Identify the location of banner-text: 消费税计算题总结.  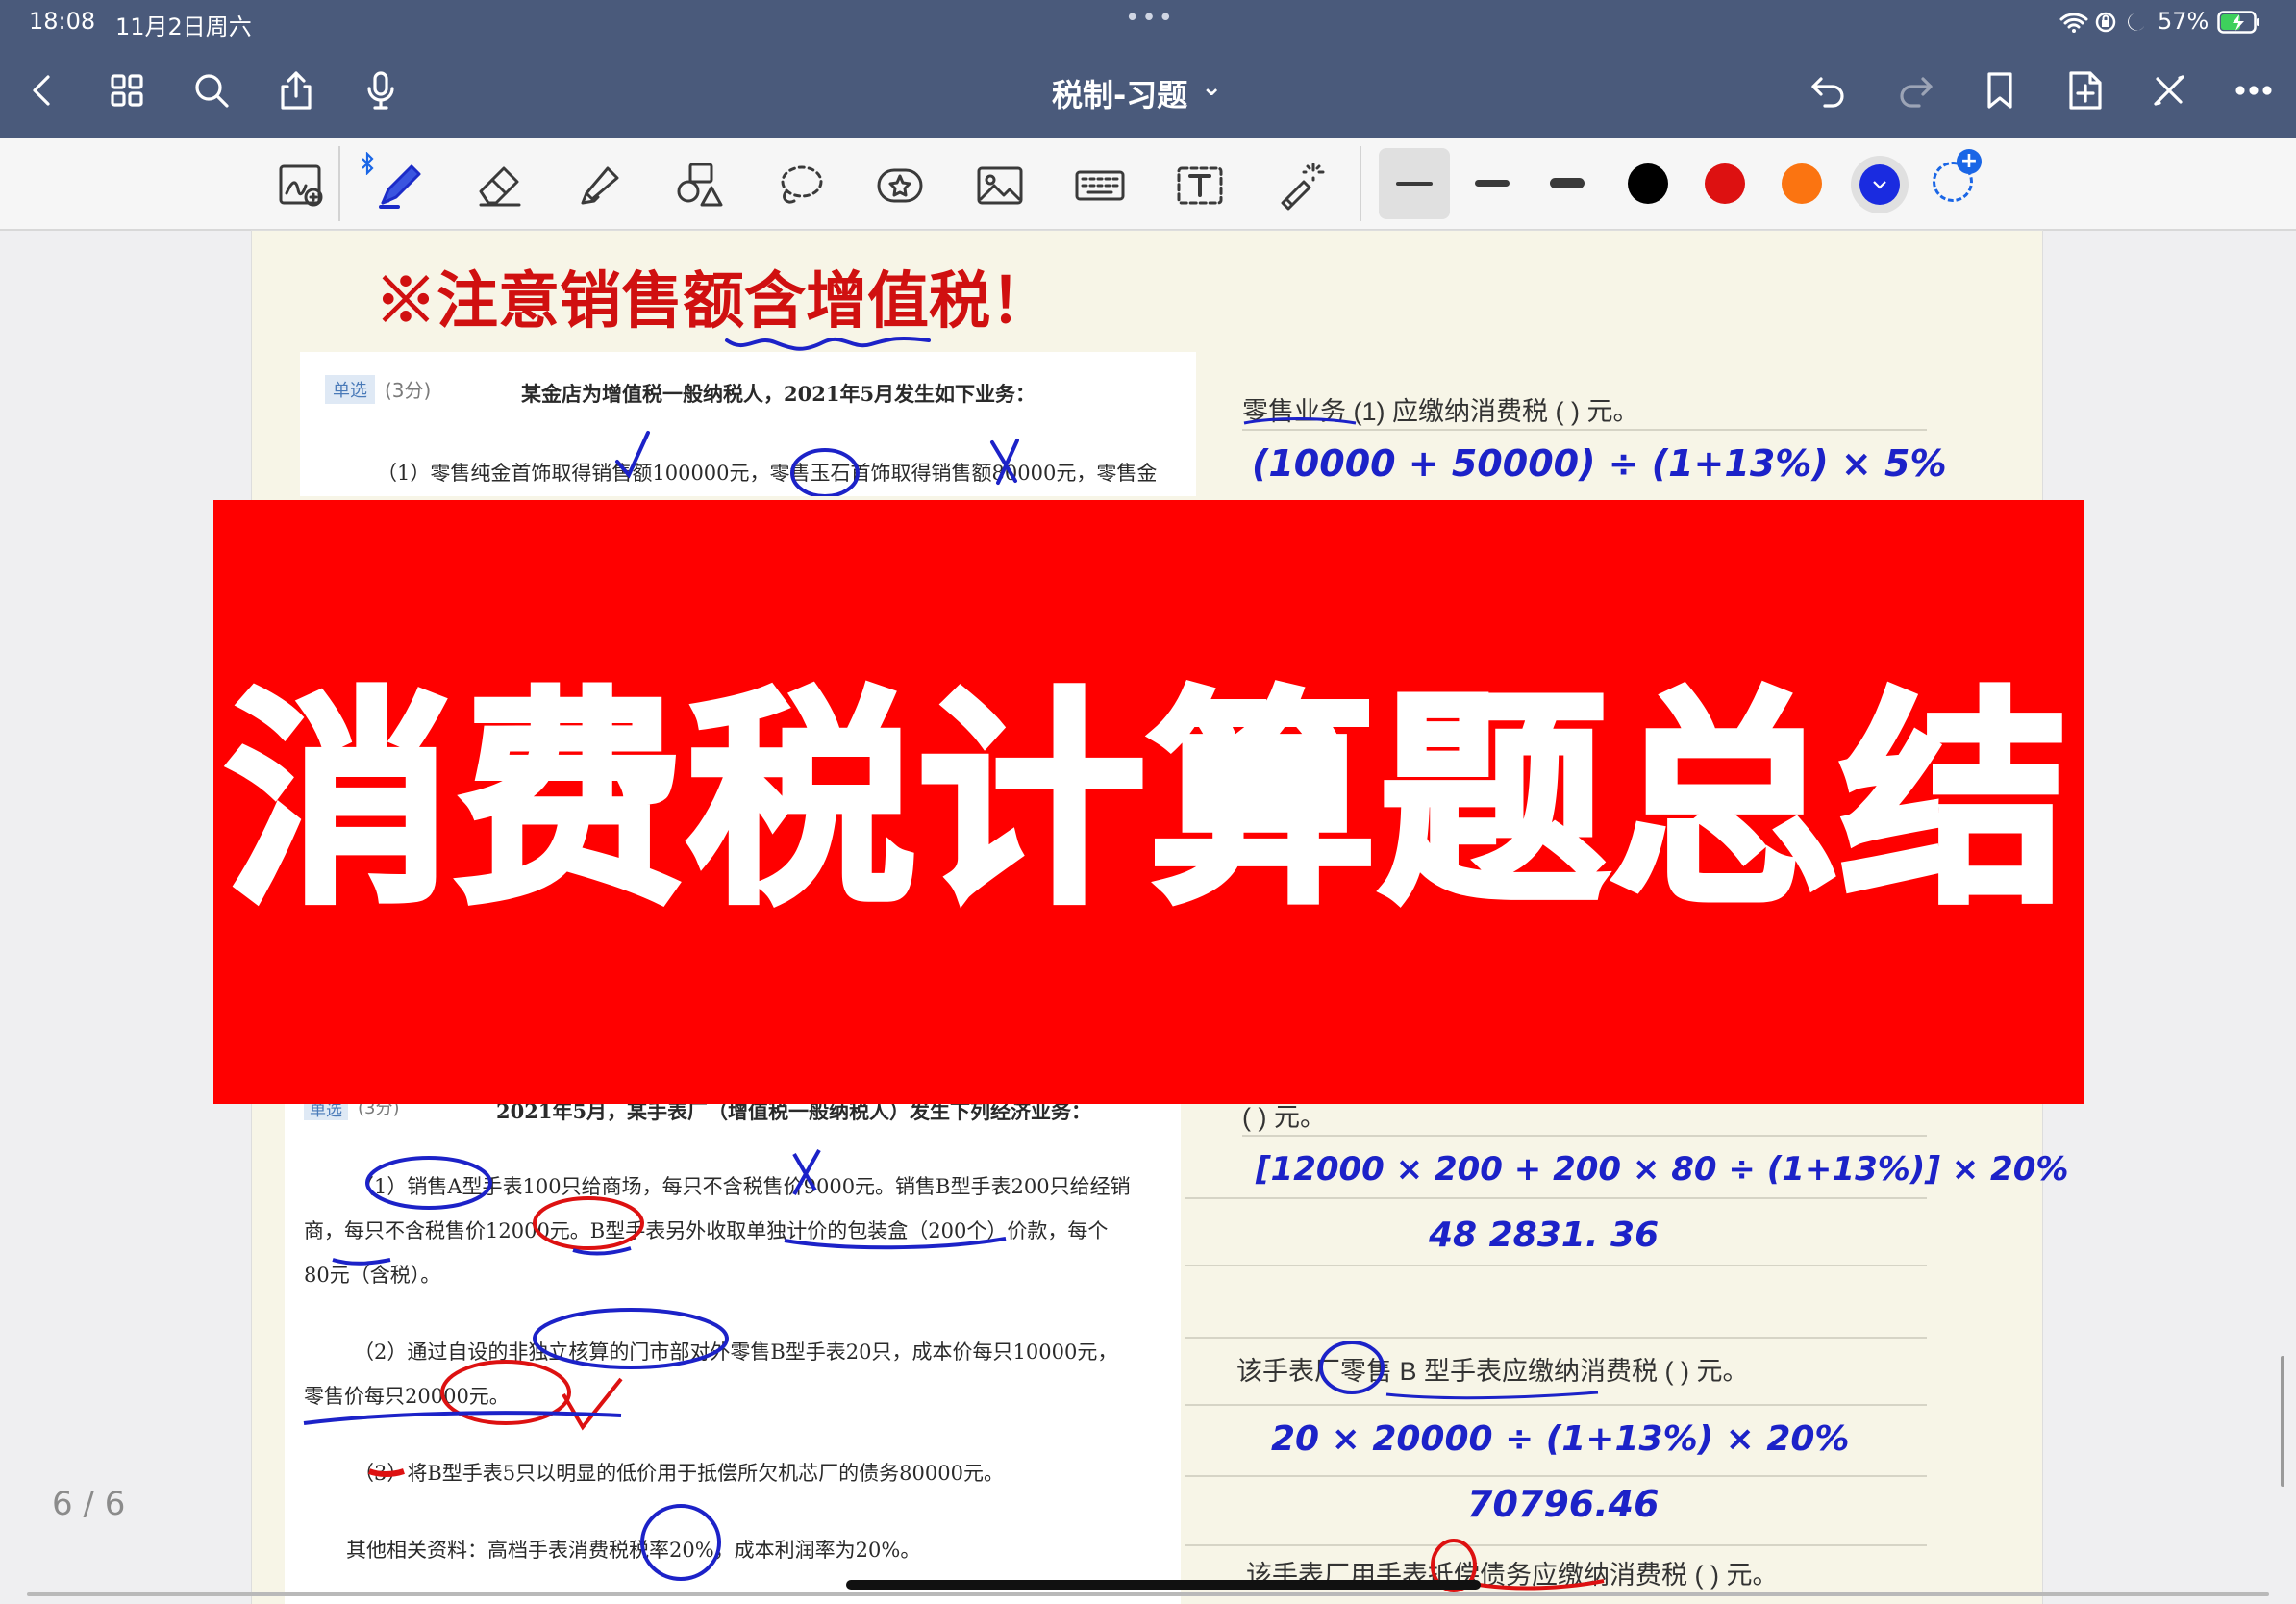
(1147, 802).